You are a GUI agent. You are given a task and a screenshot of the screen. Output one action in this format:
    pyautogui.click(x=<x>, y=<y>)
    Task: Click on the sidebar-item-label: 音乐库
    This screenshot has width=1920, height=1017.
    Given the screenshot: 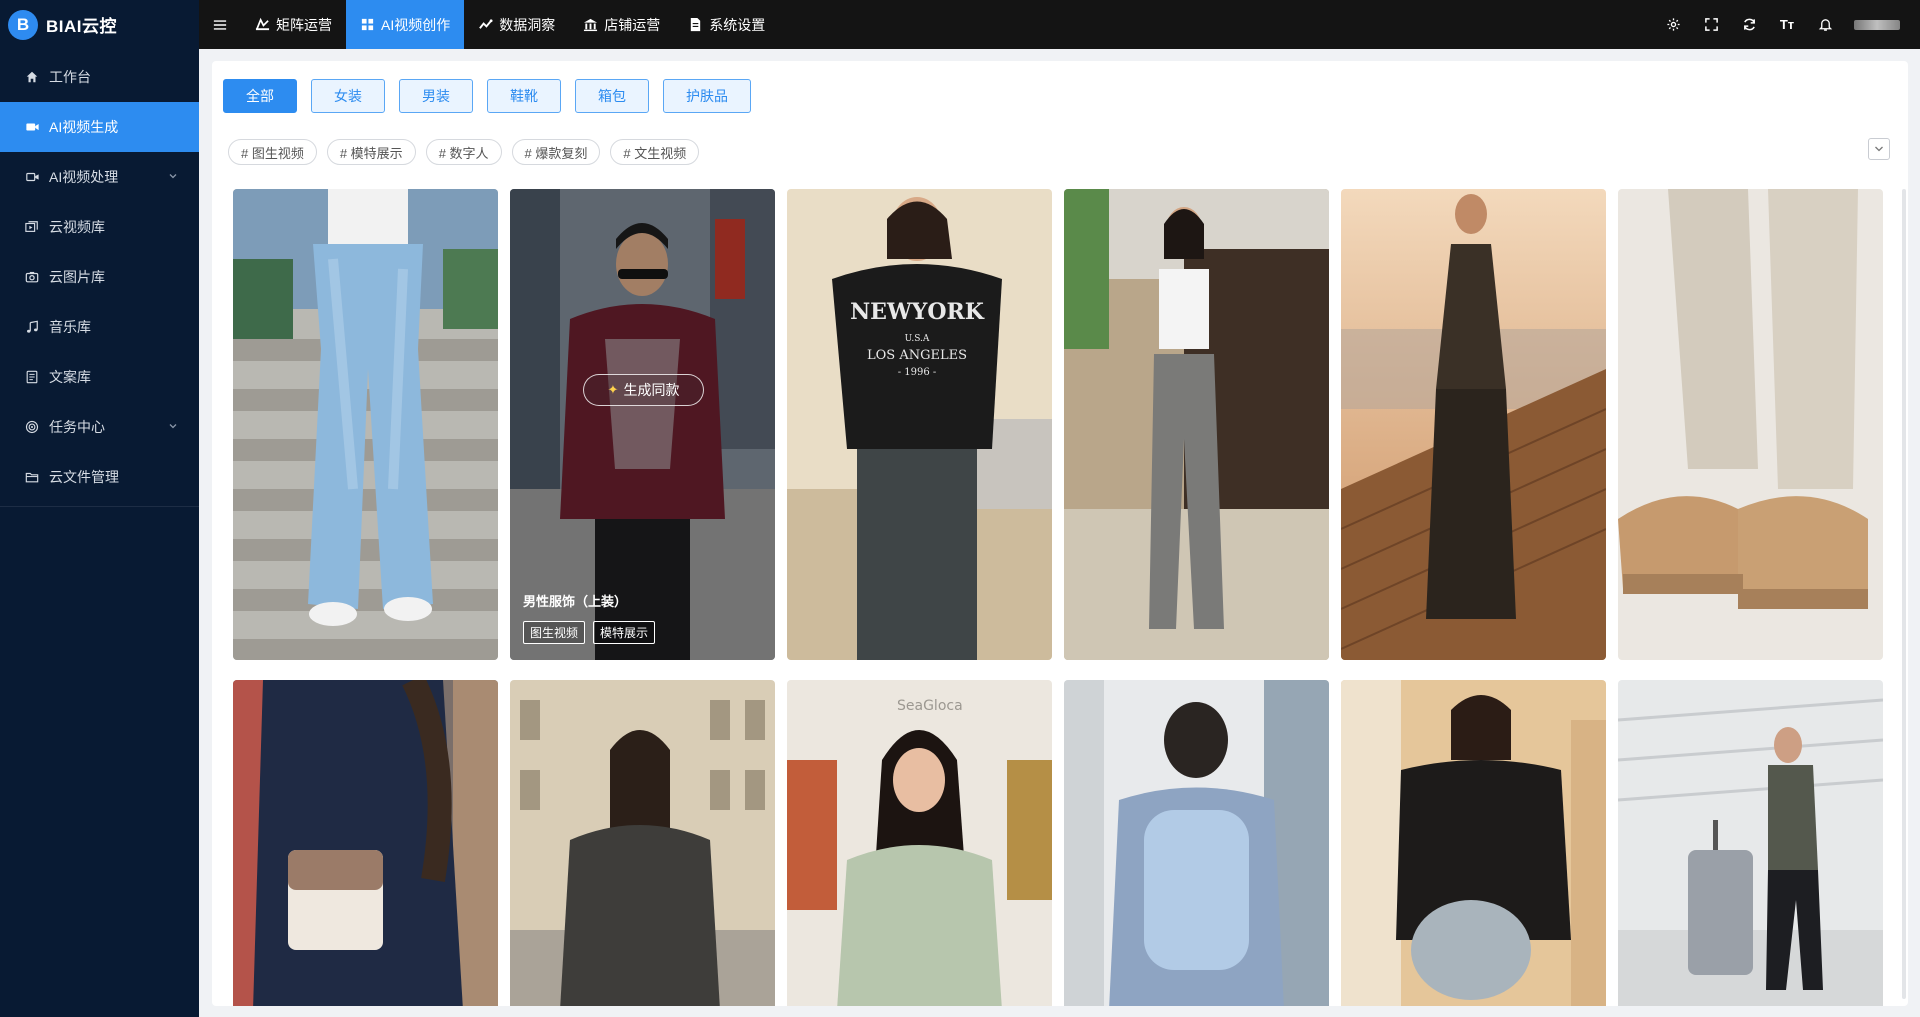 What is the action you would take?
    pyautogui.click(x=70, y=327)
    